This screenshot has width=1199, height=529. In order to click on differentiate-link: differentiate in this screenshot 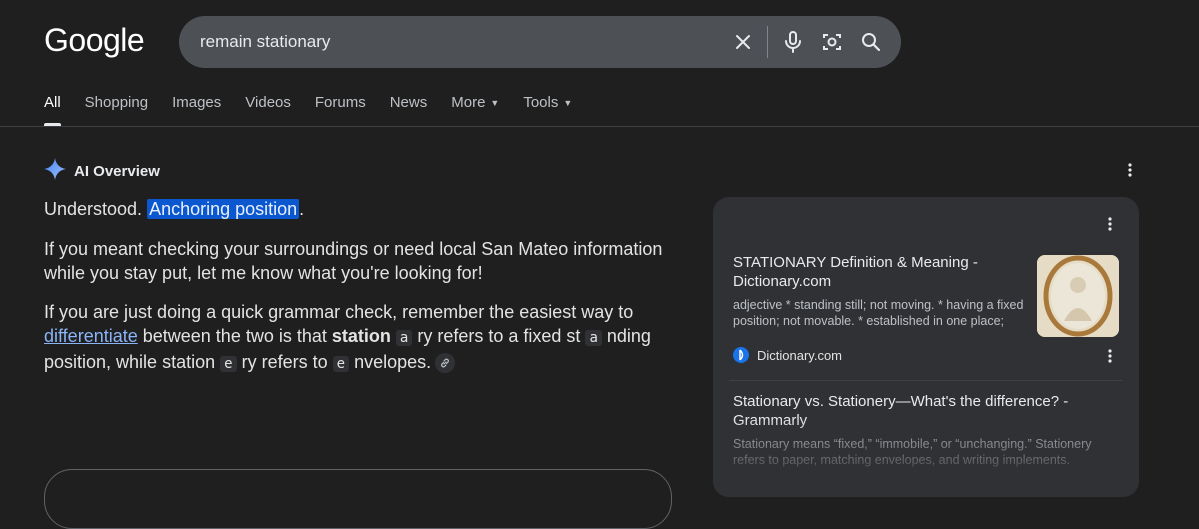, I will do `click(91, 336)`.